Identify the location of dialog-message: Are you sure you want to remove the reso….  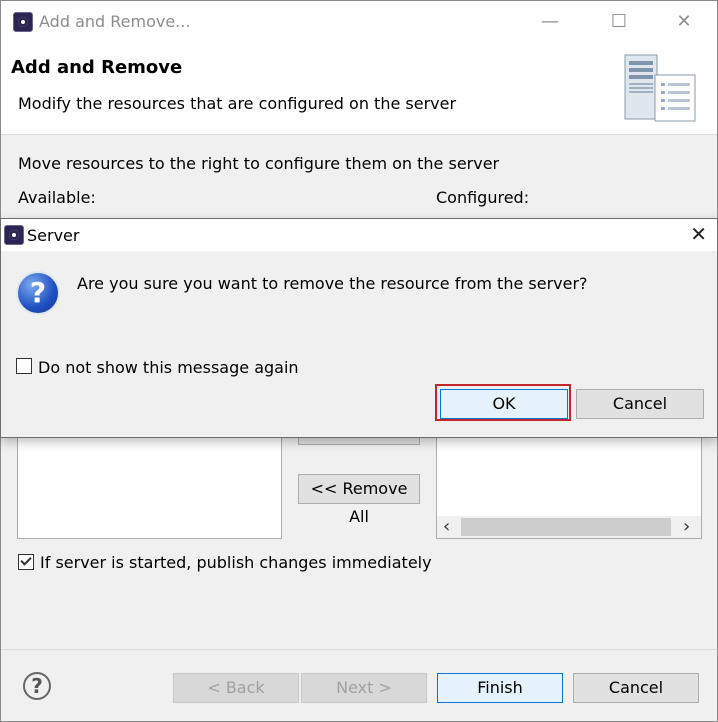
(332, 283).